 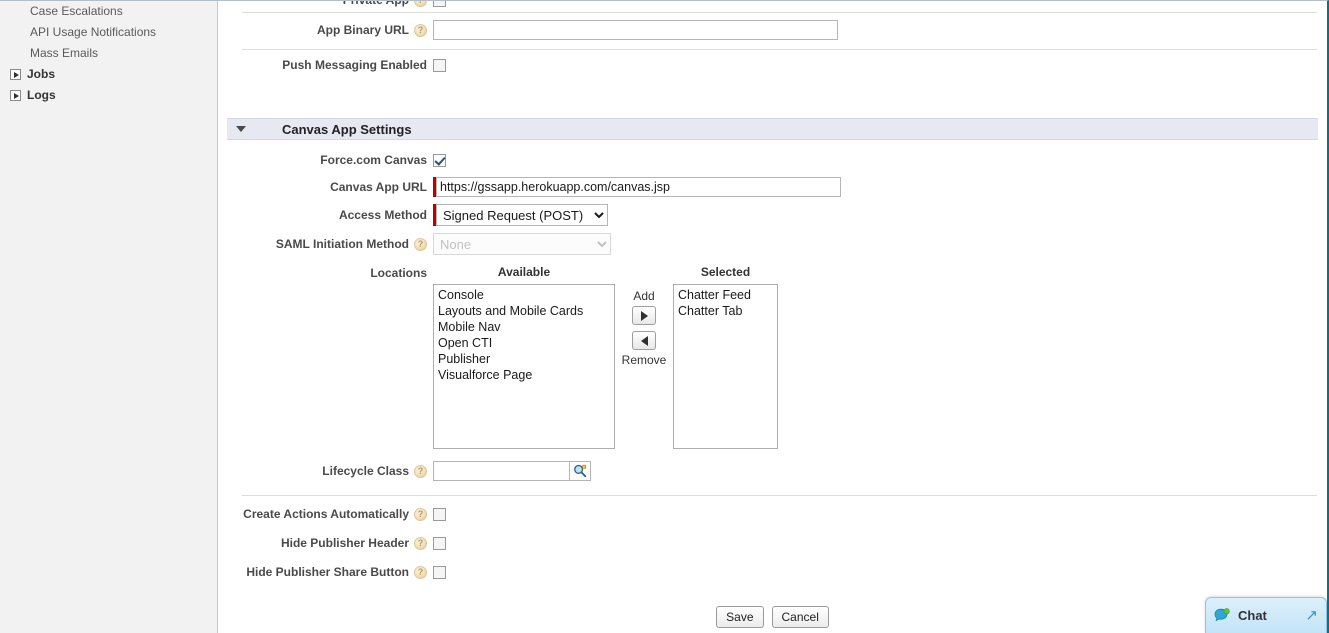 I want to click on create-actions-automatically-label: Create Actions Automatically, so click(x=326, y=514).